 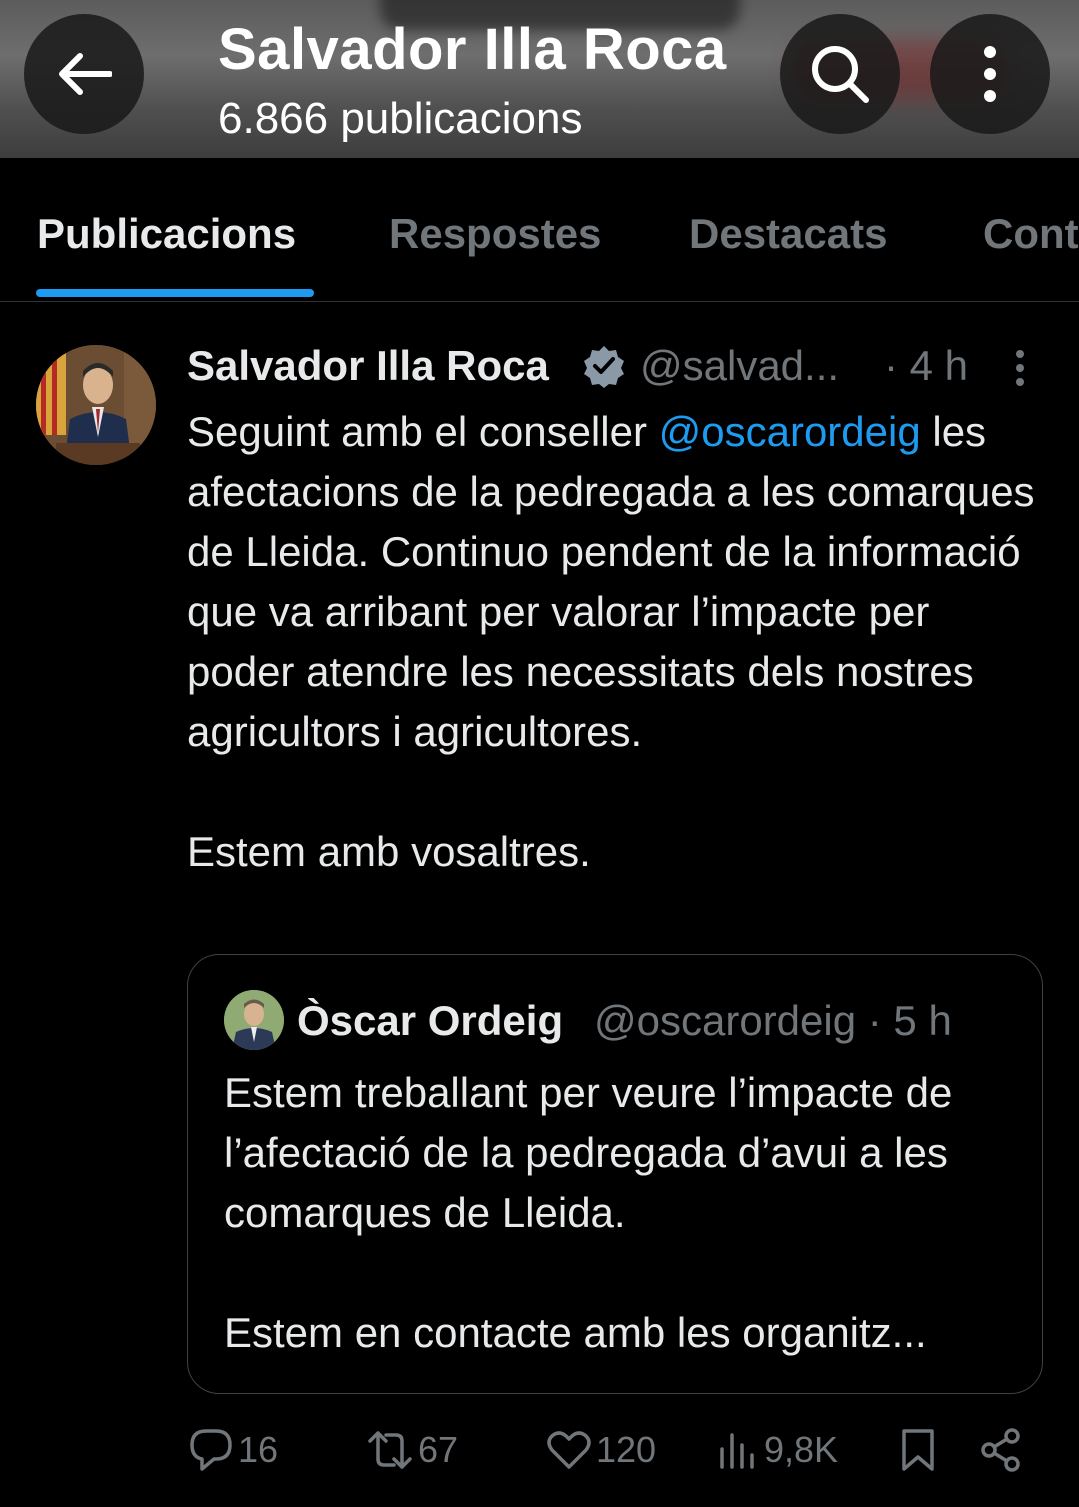 I want to click on tab-contingut: Cont, so click(x=1031, y=234).